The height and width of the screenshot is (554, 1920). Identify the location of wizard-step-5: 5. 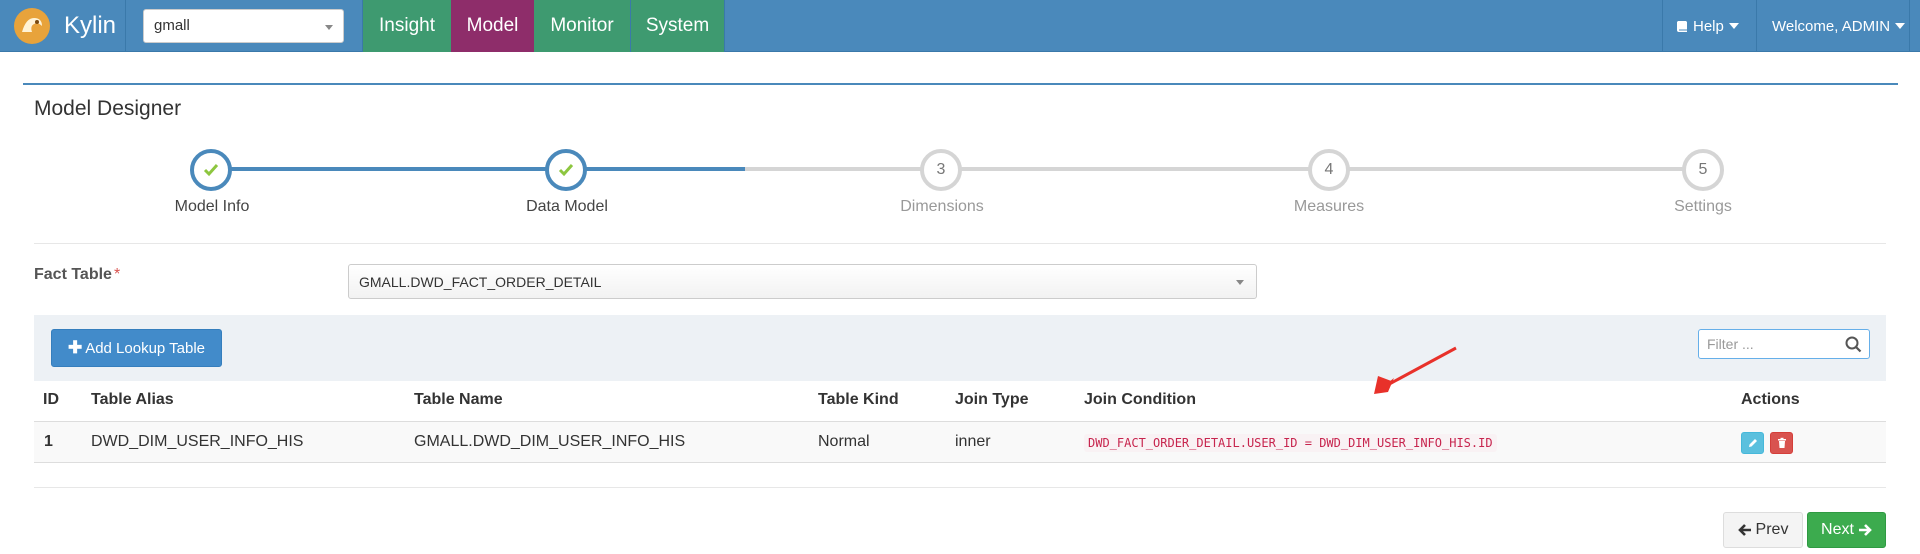
(1703, 170).